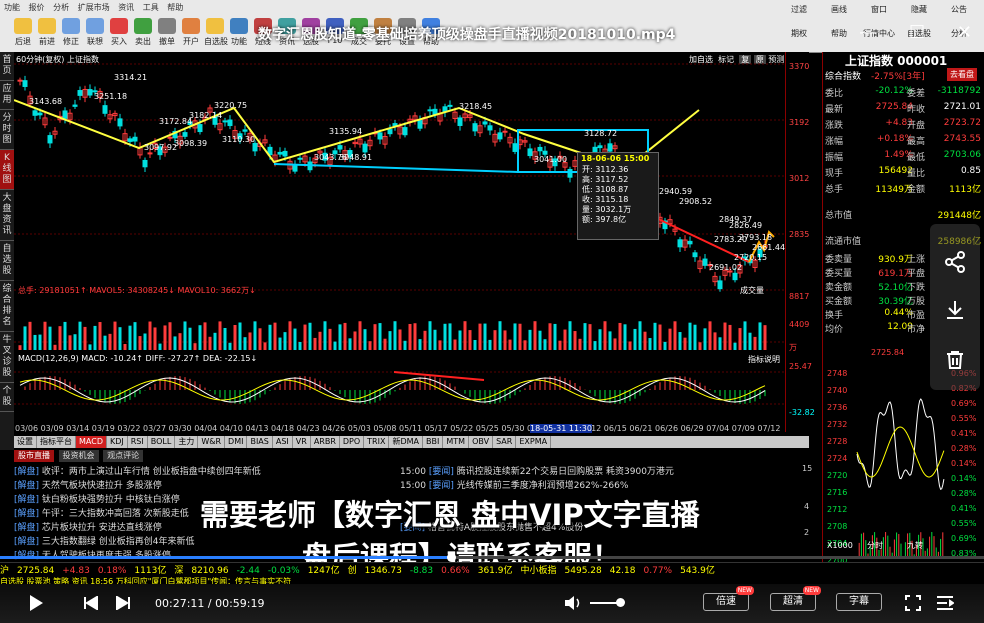 The height and width of the screenshot is (623, 984). I want to click on speed-button: 倍速 NEW, so click(728, 598).